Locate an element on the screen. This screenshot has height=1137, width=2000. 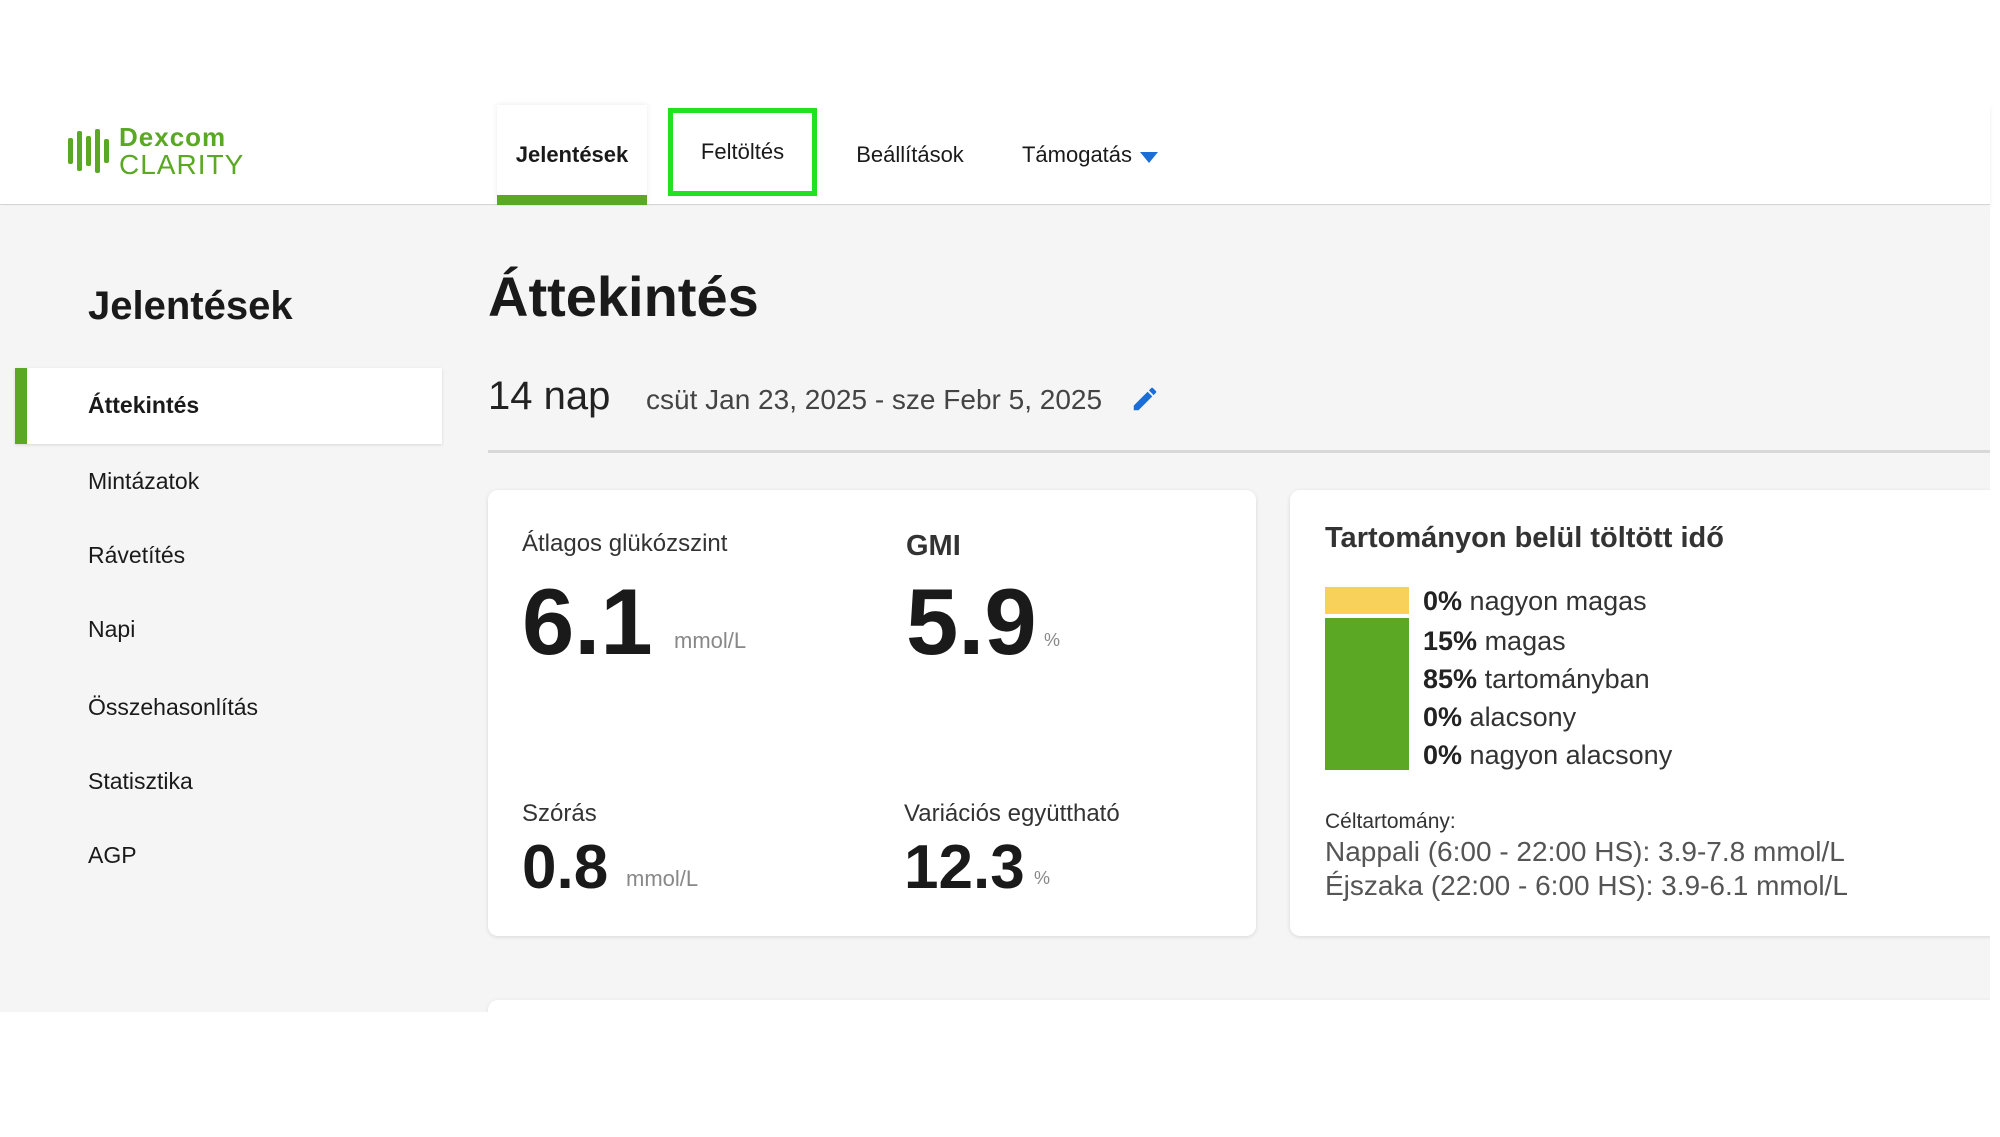
tab-settings-label: Beállítások is located at coordinates (910, 154).